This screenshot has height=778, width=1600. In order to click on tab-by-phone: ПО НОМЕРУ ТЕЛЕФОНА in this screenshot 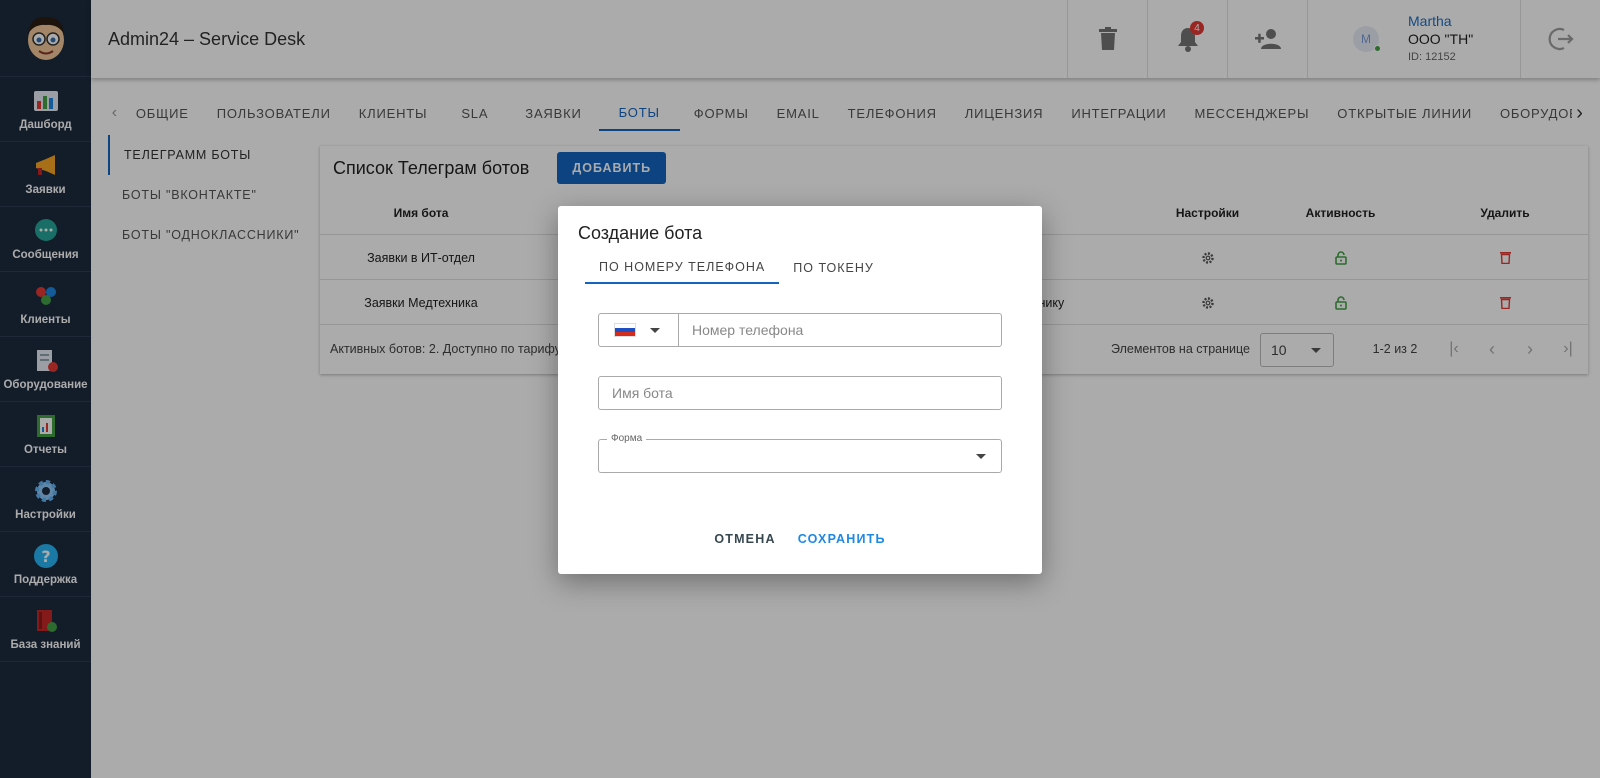, I will do `click(682, 268)`.